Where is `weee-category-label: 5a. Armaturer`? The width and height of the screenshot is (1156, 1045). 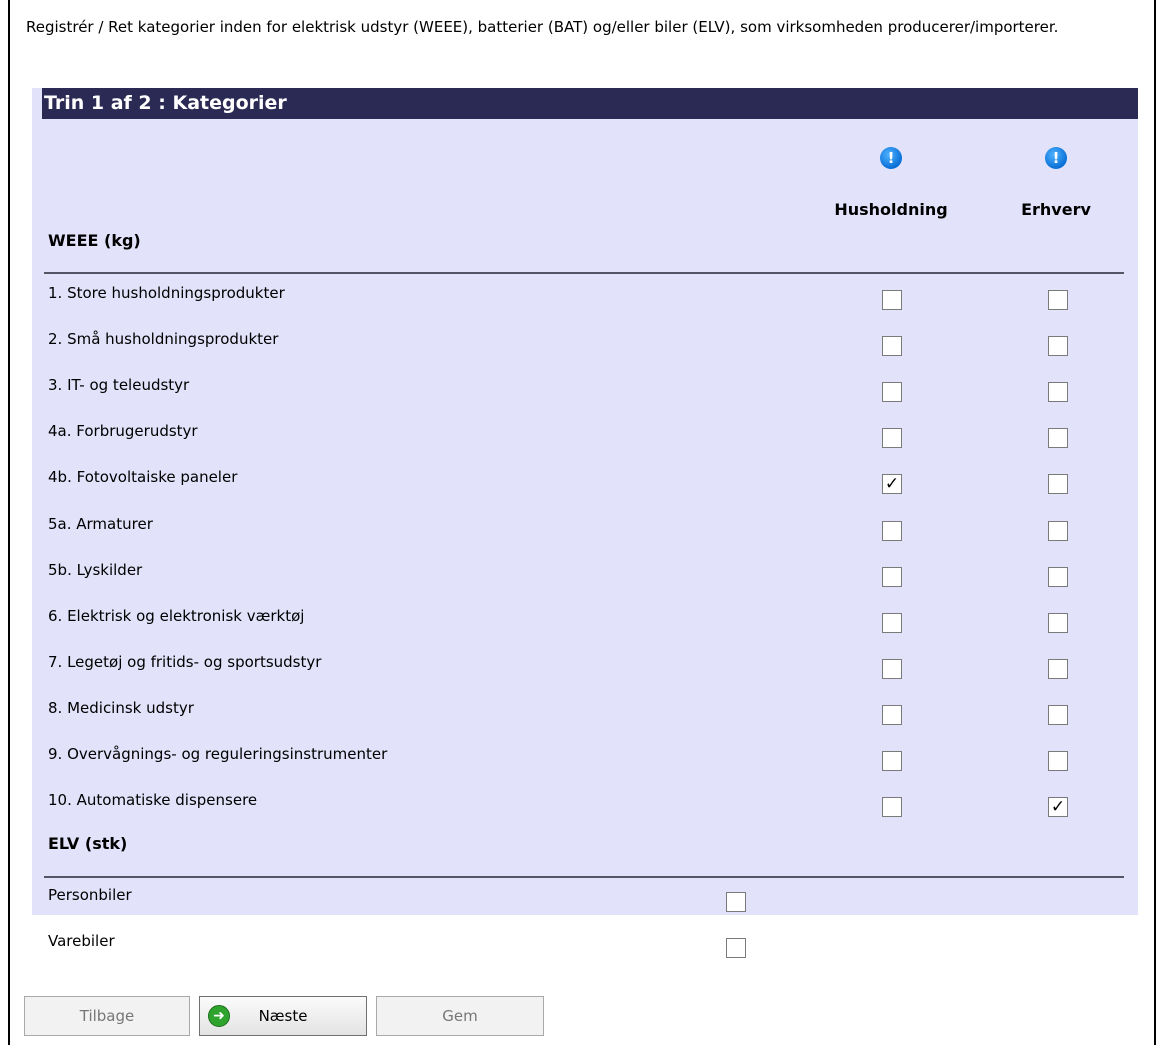 weee-category-label: 5a. Armaturer is located at coordinates (100, 523).